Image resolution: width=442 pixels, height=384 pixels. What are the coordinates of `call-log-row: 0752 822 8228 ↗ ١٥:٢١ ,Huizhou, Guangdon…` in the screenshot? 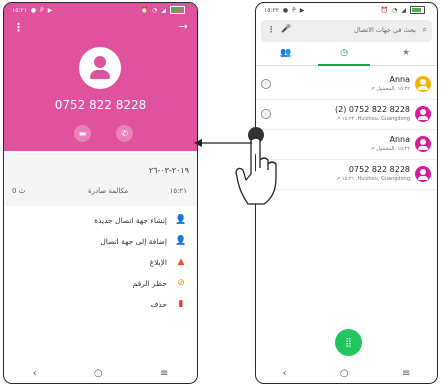 It's located at (346, 174).